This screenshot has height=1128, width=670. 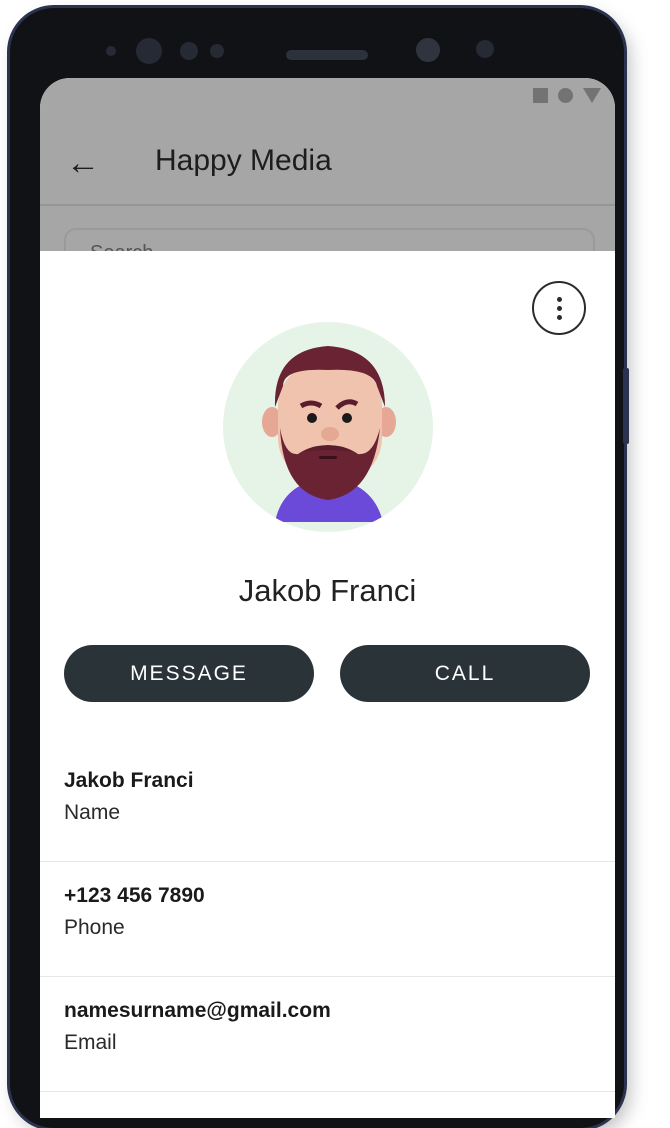 What do you see at coordinates (83, 163) in the screenshot?
I see `back-arrow-icon: ←` at bounding box center [83, 163].